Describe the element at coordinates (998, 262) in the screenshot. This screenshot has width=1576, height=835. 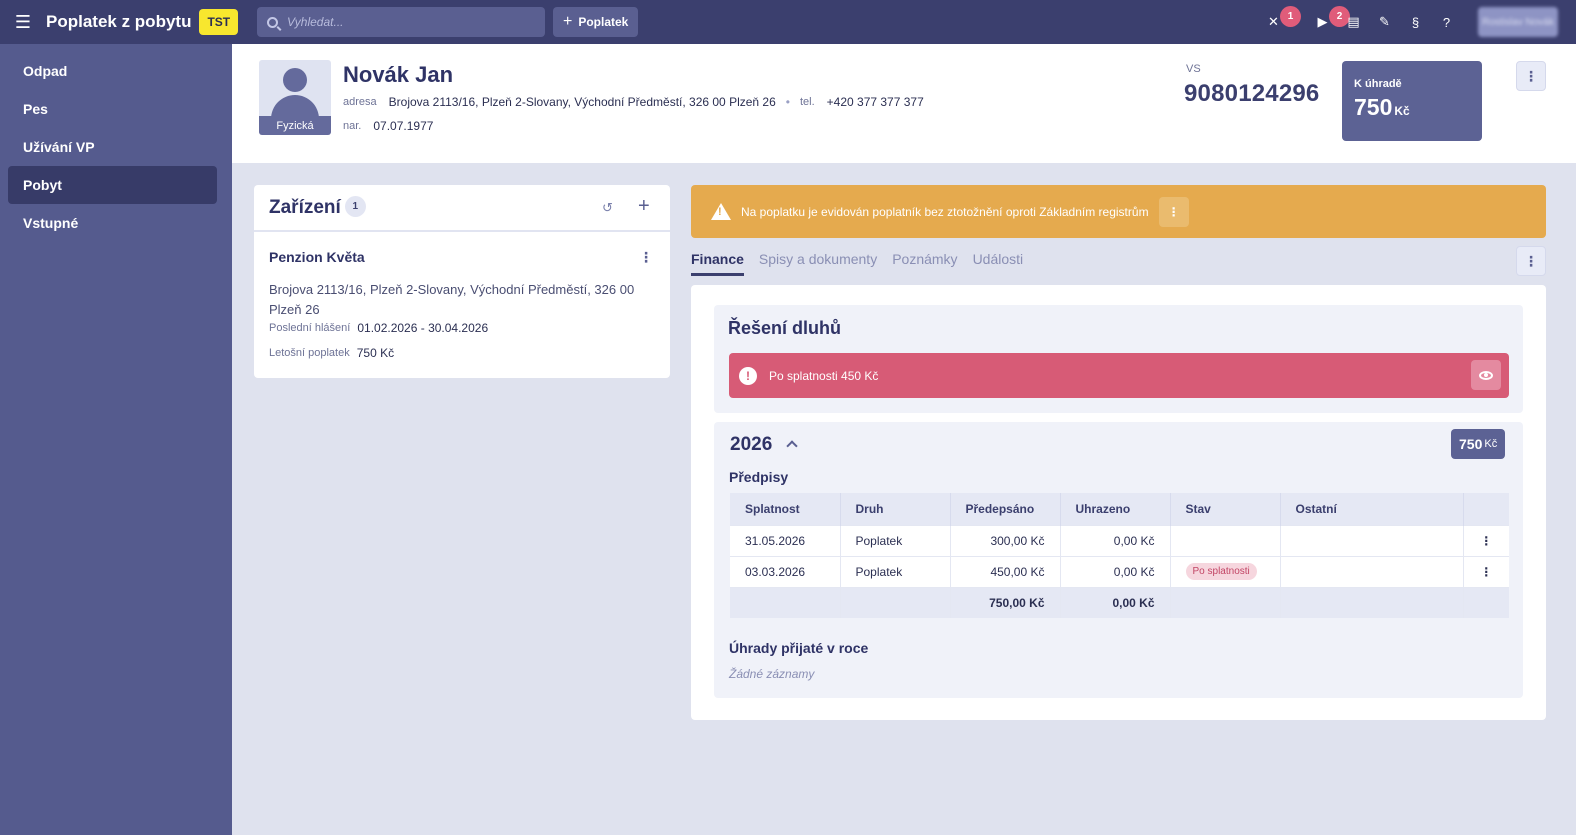
I see `tab-udalosti: Události` at that location.